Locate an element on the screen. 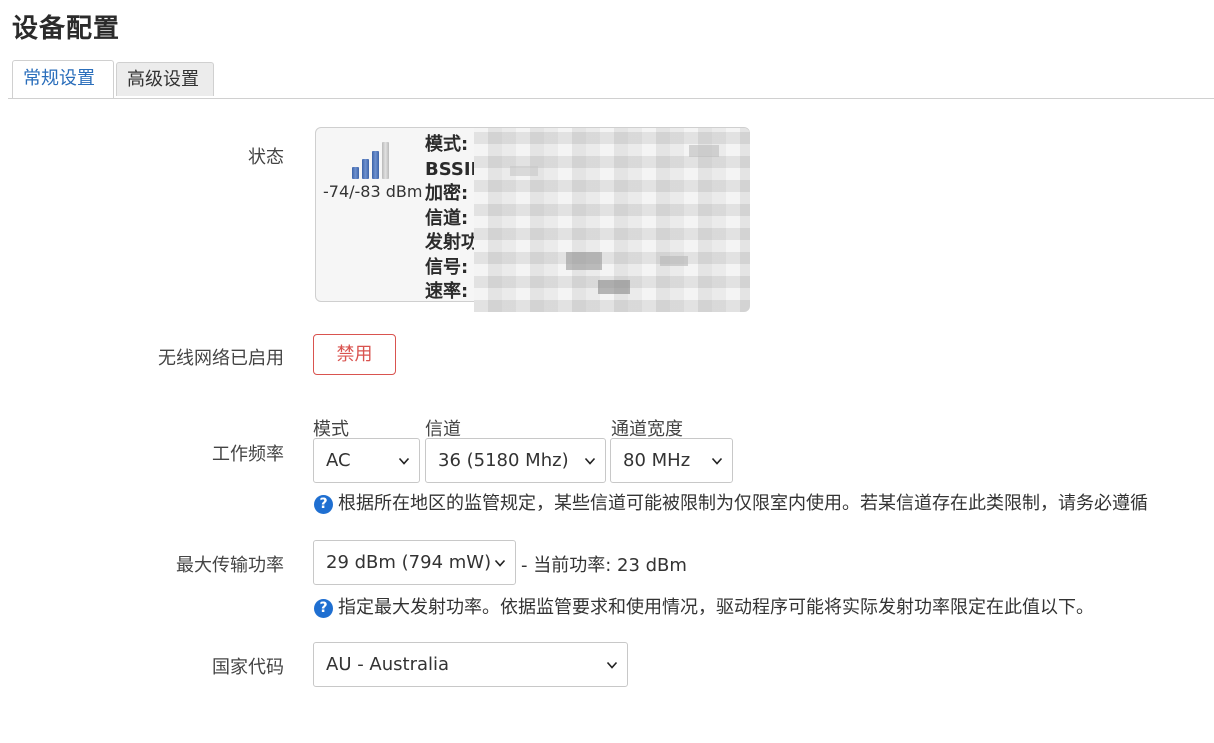 This screenshot has height=743, width=1214. current-power-text: - 当前功率: 23 dBm is located at coordinates (604, 565).